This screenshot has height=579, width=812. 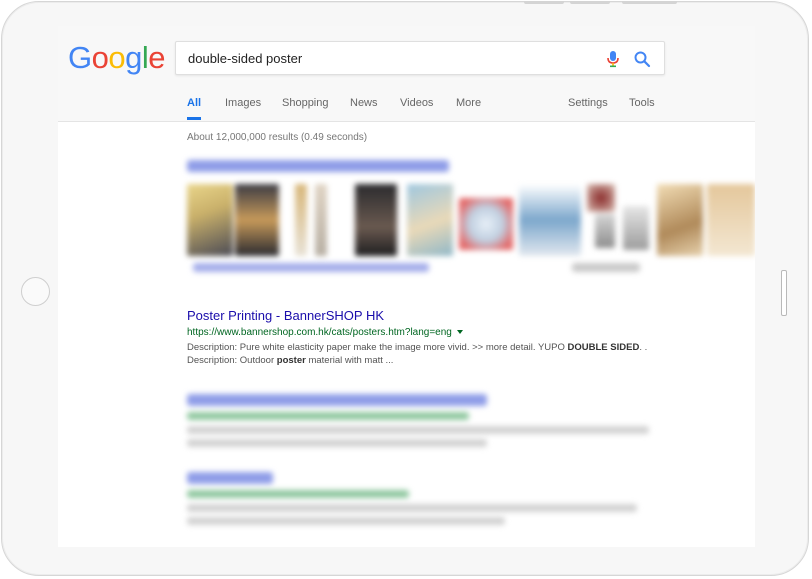 I want to click on logo-letter: G, so click(x=80, y=57).